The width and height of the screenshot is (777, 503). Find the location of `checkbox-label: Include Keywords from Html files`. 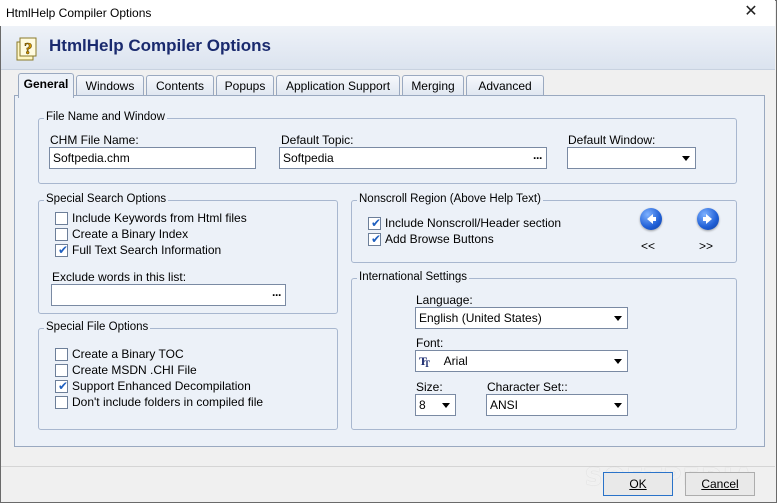

checkbox-label: Include Keywords from Html files is located at coordinates (159, 218).